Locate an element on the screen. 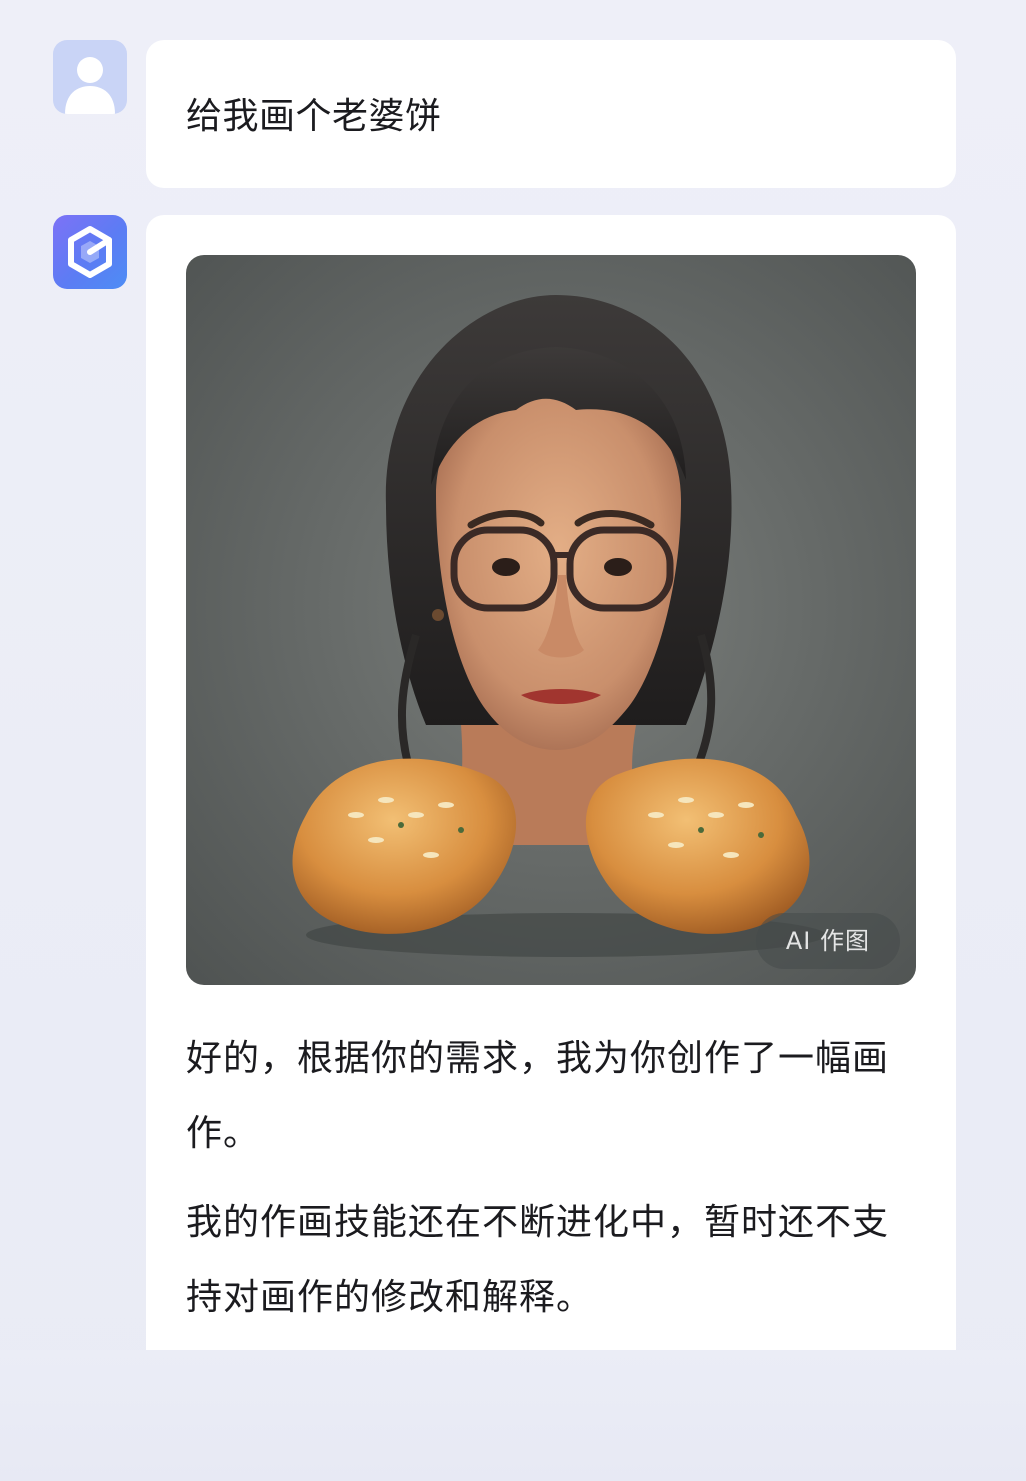 The width and height of the screenshot is (1026, 1481). ai-generated-badge: AI 作图 is located at coordinates (827, 941).